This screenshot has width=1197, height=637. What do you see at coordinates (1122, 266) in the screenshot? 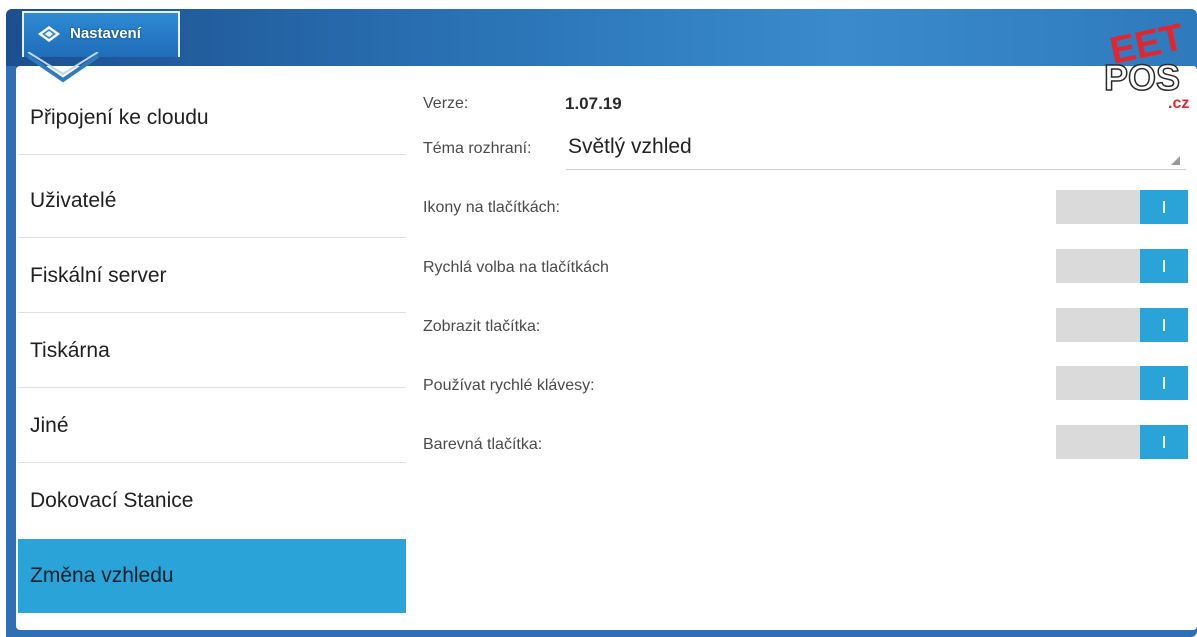
I see `toggle-quick-select` at bounding box center [1122, 266].